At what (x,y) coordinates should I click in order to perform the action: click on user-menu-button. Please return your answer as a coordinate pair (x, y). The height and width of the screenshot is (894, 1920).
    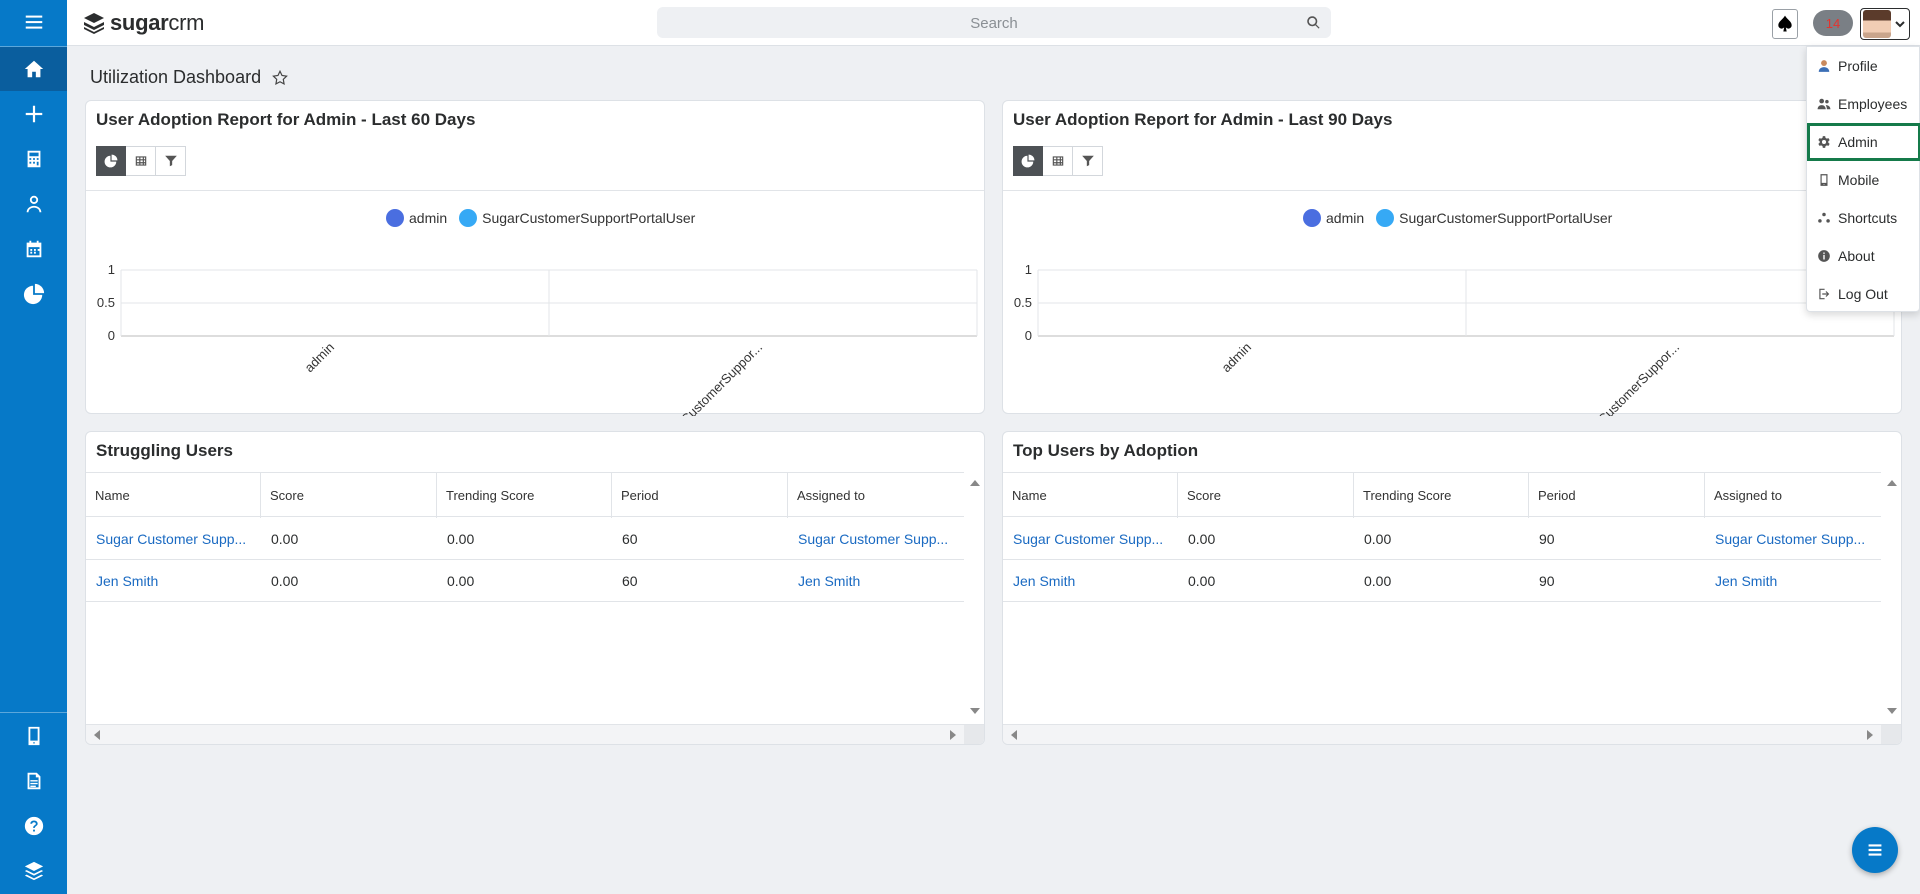
    Looking at the image, I should click on (1885, 24).